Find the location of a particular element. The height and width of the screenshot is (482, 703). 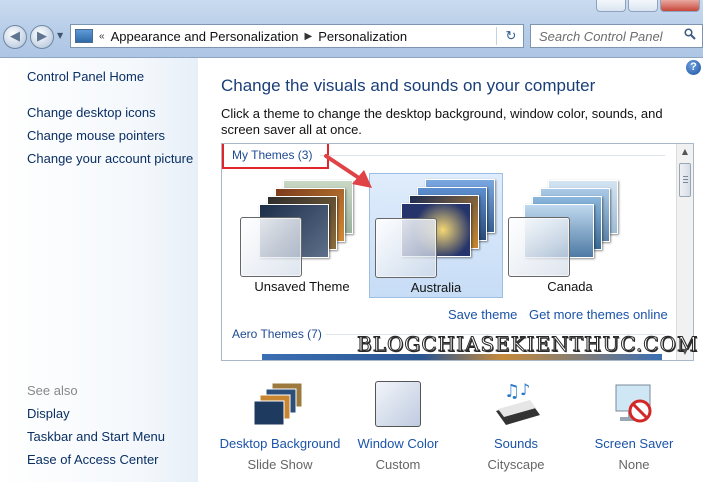

taskbar-start-menu-link: Taskbar and Start Menu is located at coordinates (96, 436).